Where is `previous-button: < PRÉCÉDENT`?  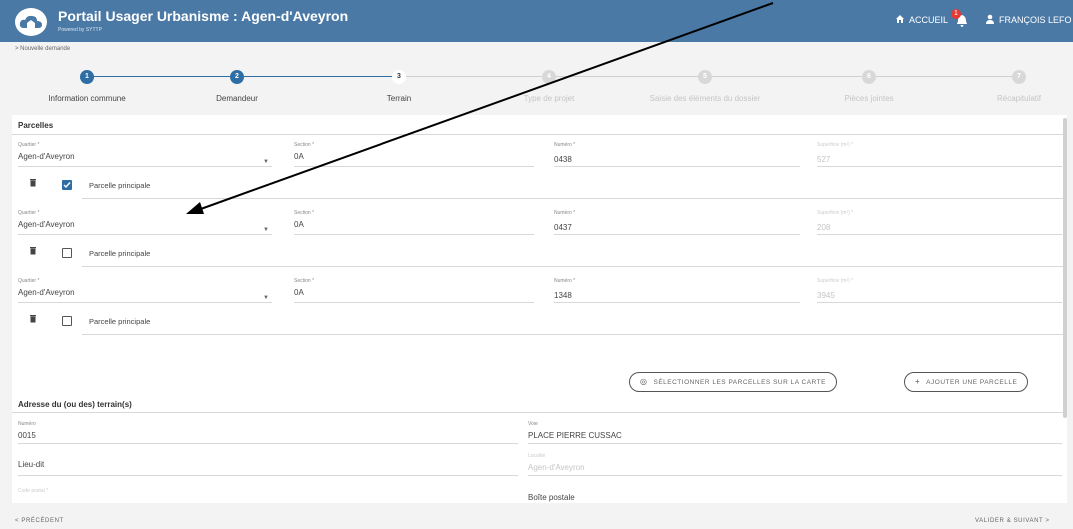
previous-button: < PRÉCÉDENT is located at coordinates (39, 521).